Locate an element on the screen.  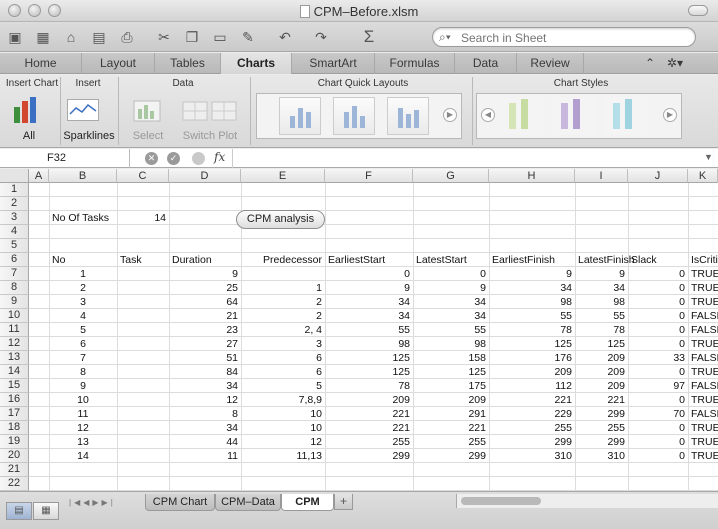
data-cell: 221 is located at coordinates (369, 428).